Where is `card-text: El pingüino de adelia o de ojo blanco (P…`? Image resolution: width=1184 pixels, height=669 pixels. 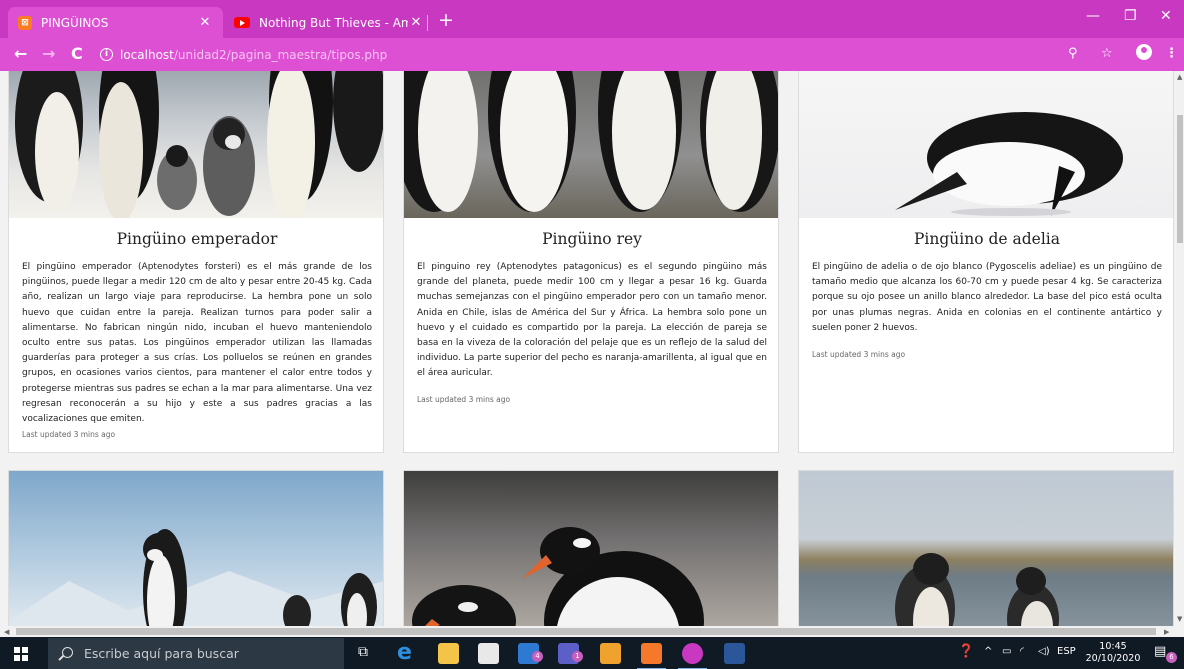 card-text: El pingüino de adelia o de ojo blanco (P… is located at coordinates (987, 297).